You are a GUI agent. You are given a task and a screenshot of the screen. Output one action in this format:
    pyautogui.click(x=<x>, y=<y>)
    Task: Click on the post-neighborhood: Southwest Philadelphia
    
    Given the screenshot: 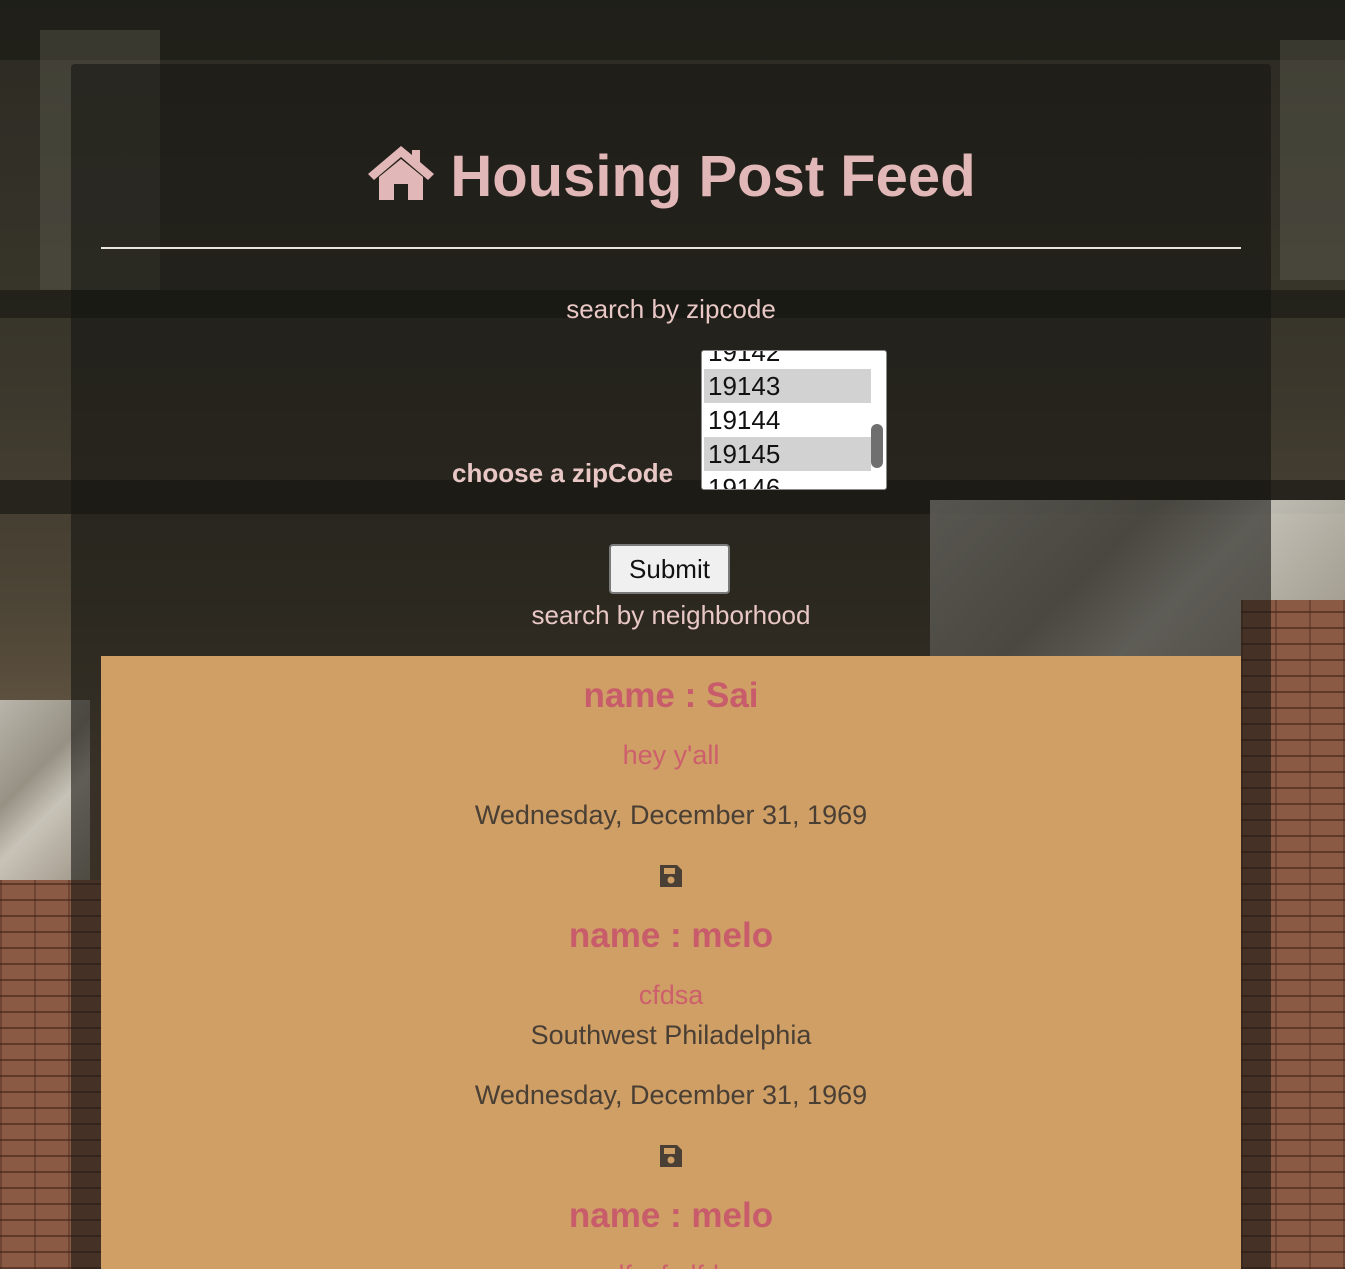 What is the action you would take?
    pyautogui.click(x=671, y=1035)
    